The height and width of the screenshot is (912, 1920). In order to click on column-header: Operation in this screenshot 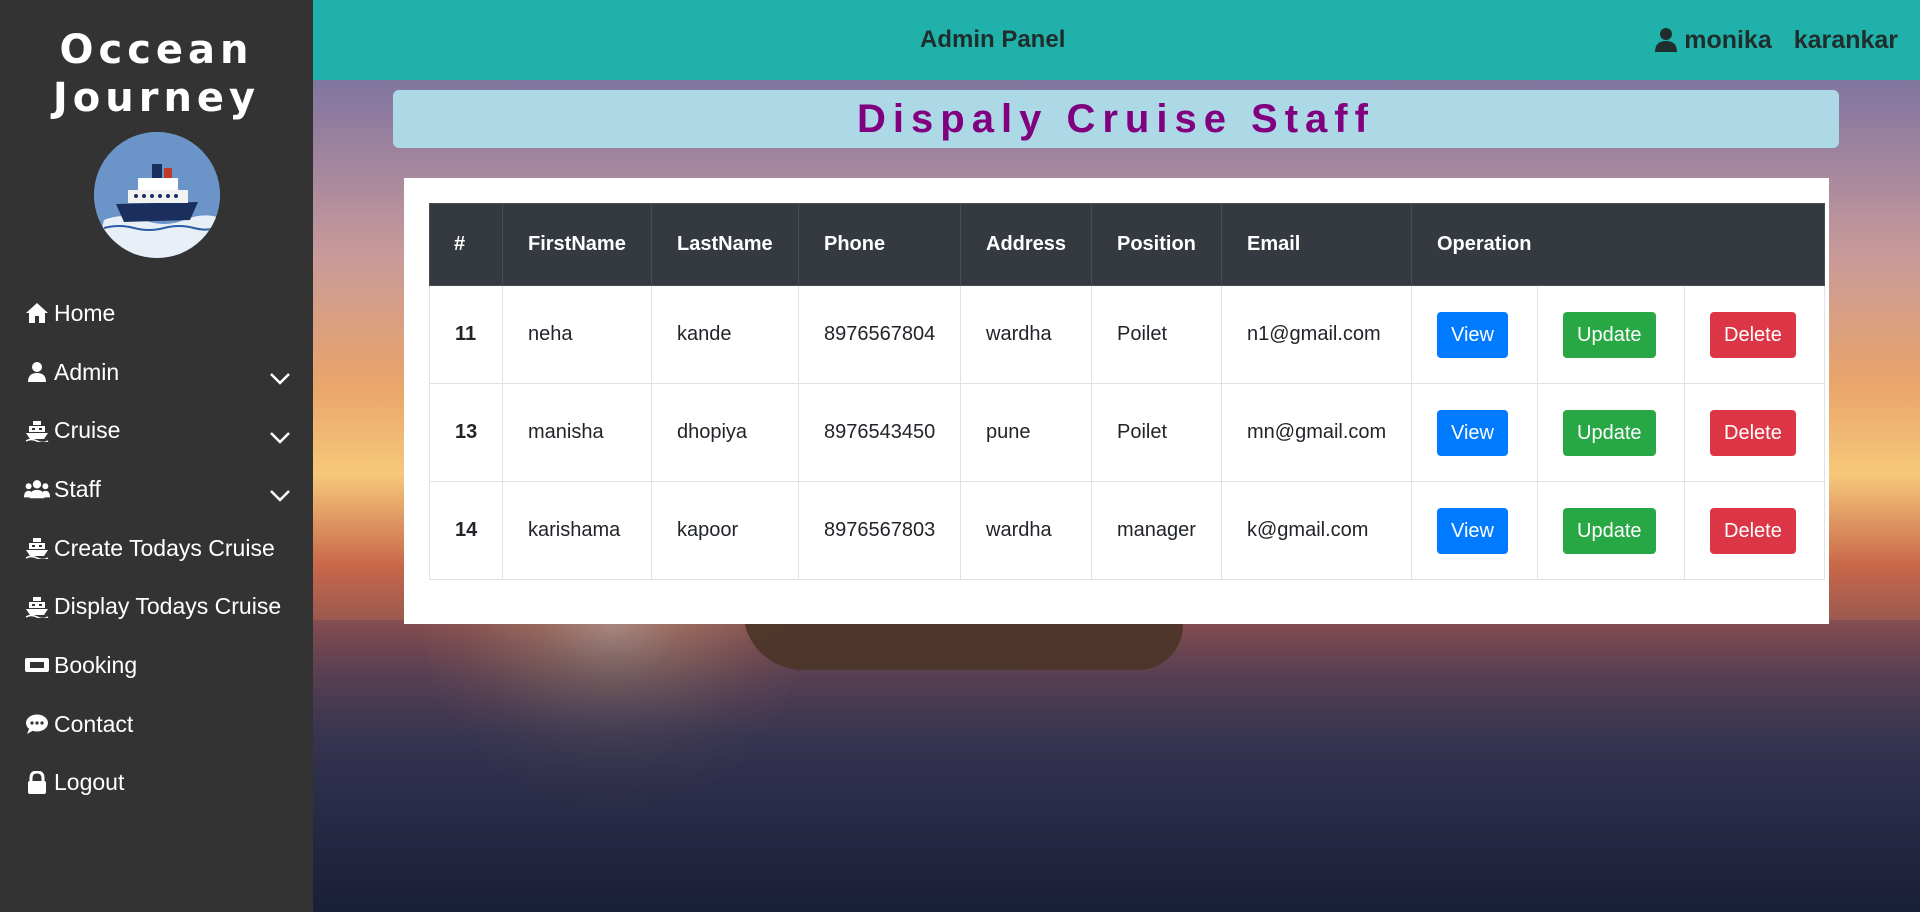, I will do `click(1618, 244)`.